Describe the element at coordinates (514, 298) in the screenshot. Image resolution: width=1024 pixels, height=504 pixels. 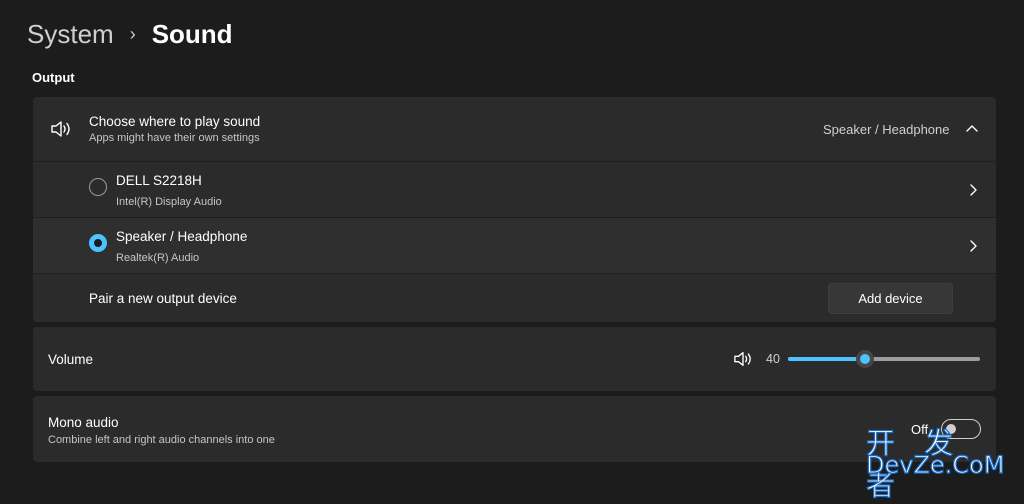
I see `pair-device-row: Pair a new output device Add device` at that location.